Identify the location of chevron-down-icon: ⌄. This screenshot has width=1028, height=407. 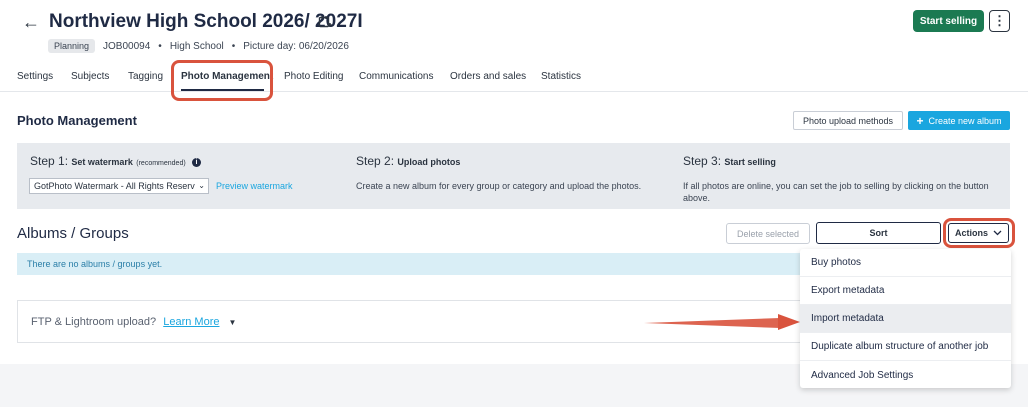
(201, 185).